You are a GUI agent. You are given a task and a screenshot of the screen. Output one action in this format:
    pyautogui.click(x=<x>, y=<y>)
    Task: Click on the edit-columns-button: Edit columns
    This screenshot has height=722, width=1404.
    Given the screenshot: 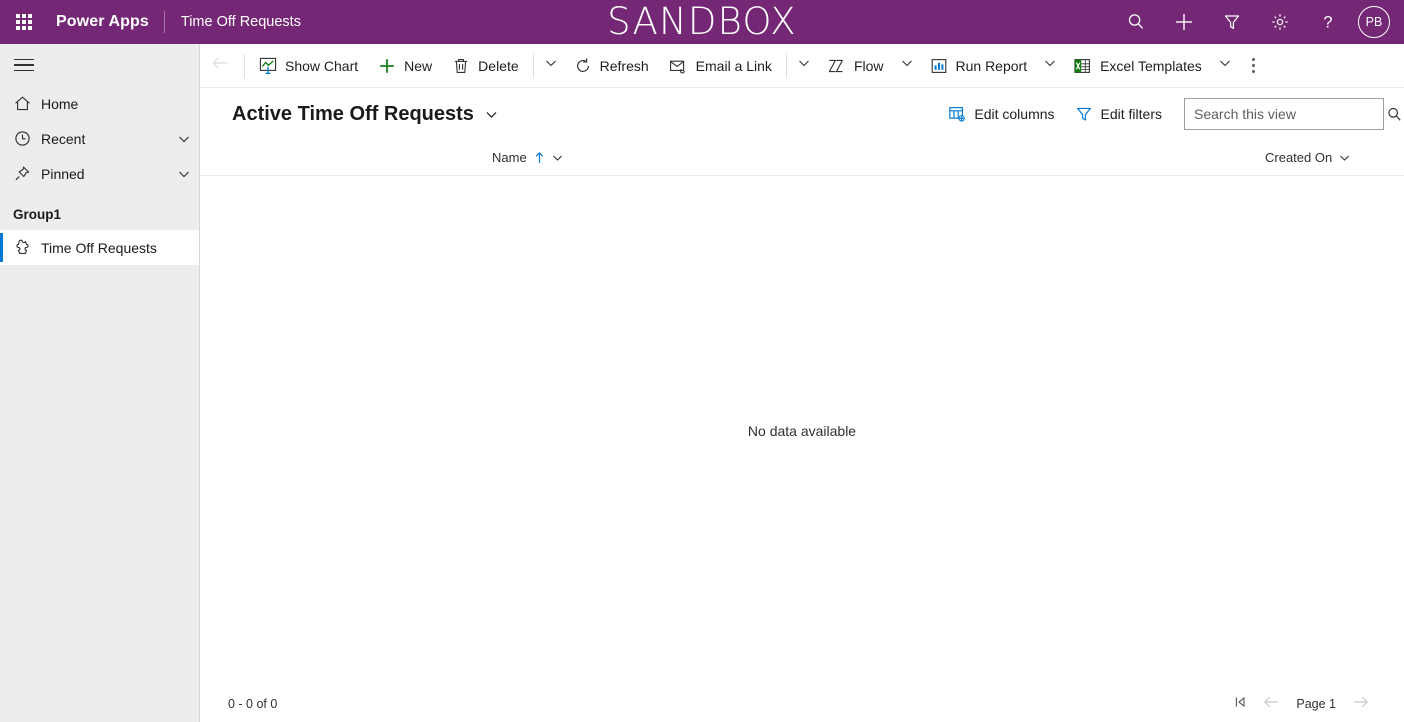 What is the action you would take?
    pyautogui.click(x=1001, y=114)
    